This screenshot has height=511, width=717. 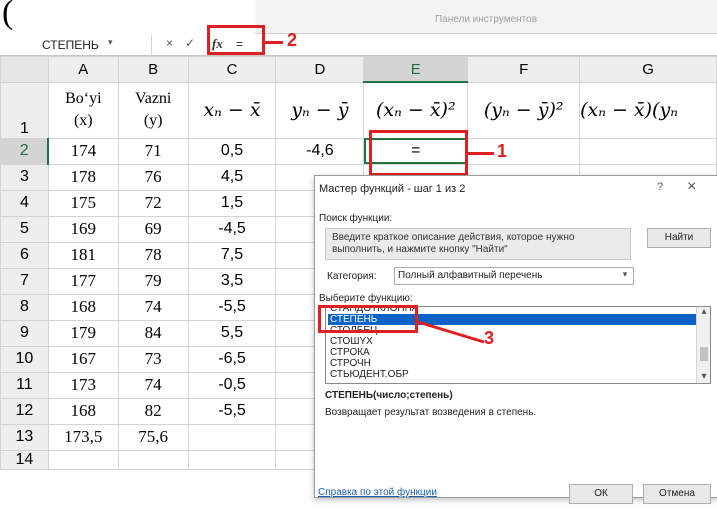 What do you see at coordinates (153, 110) in the screenshot?
I see `cell-b1: Vazni (y)` at bounding box center [153, 110].